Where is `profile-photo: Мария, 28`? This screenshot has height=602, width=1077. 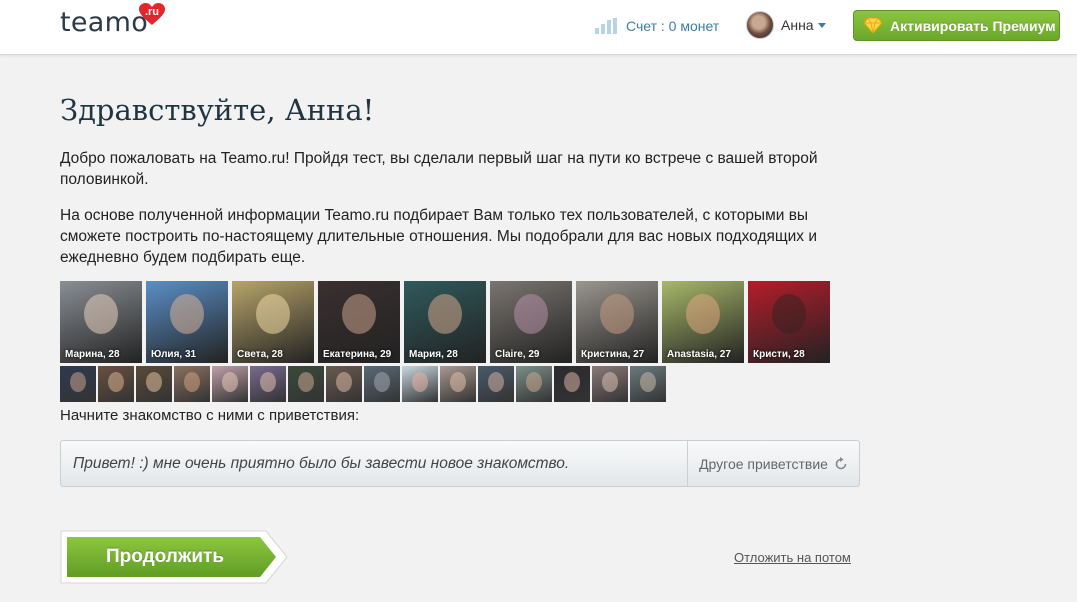
profile-photo: Мария, 28 is located at coordinates (445, 322).